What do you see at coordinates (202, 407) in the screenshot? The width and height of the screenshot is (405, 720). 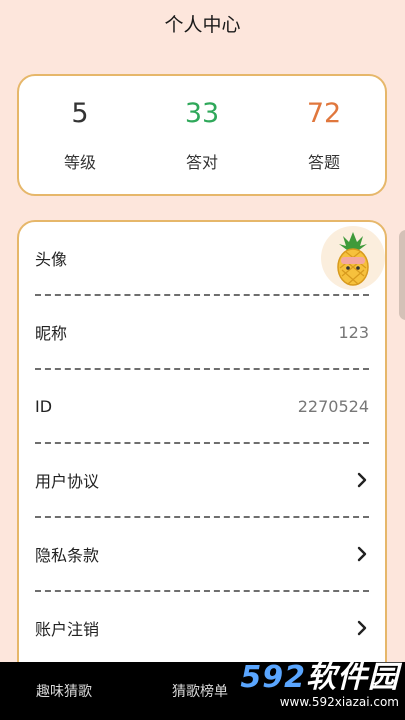 I see `id-row: ID 2270524` at bounding box center [202, 407].